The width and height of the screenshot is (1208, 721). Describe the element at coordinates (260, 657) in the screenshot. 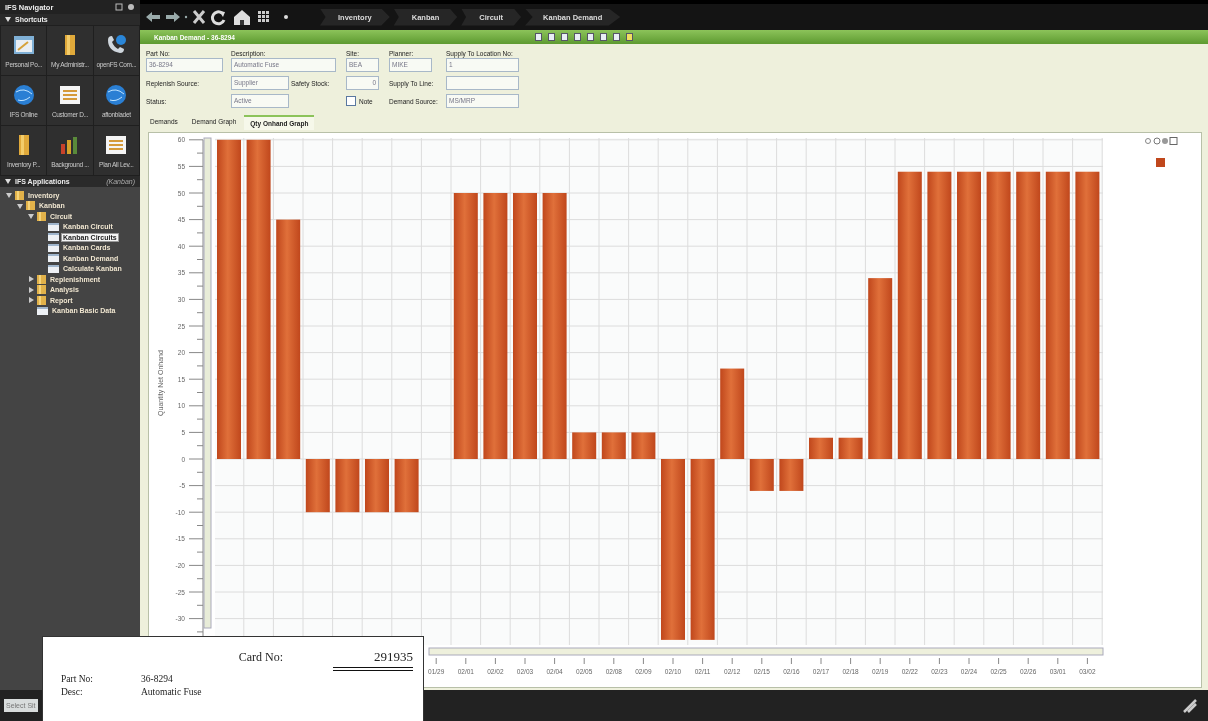

I see `card-label: Card No:` at that location.